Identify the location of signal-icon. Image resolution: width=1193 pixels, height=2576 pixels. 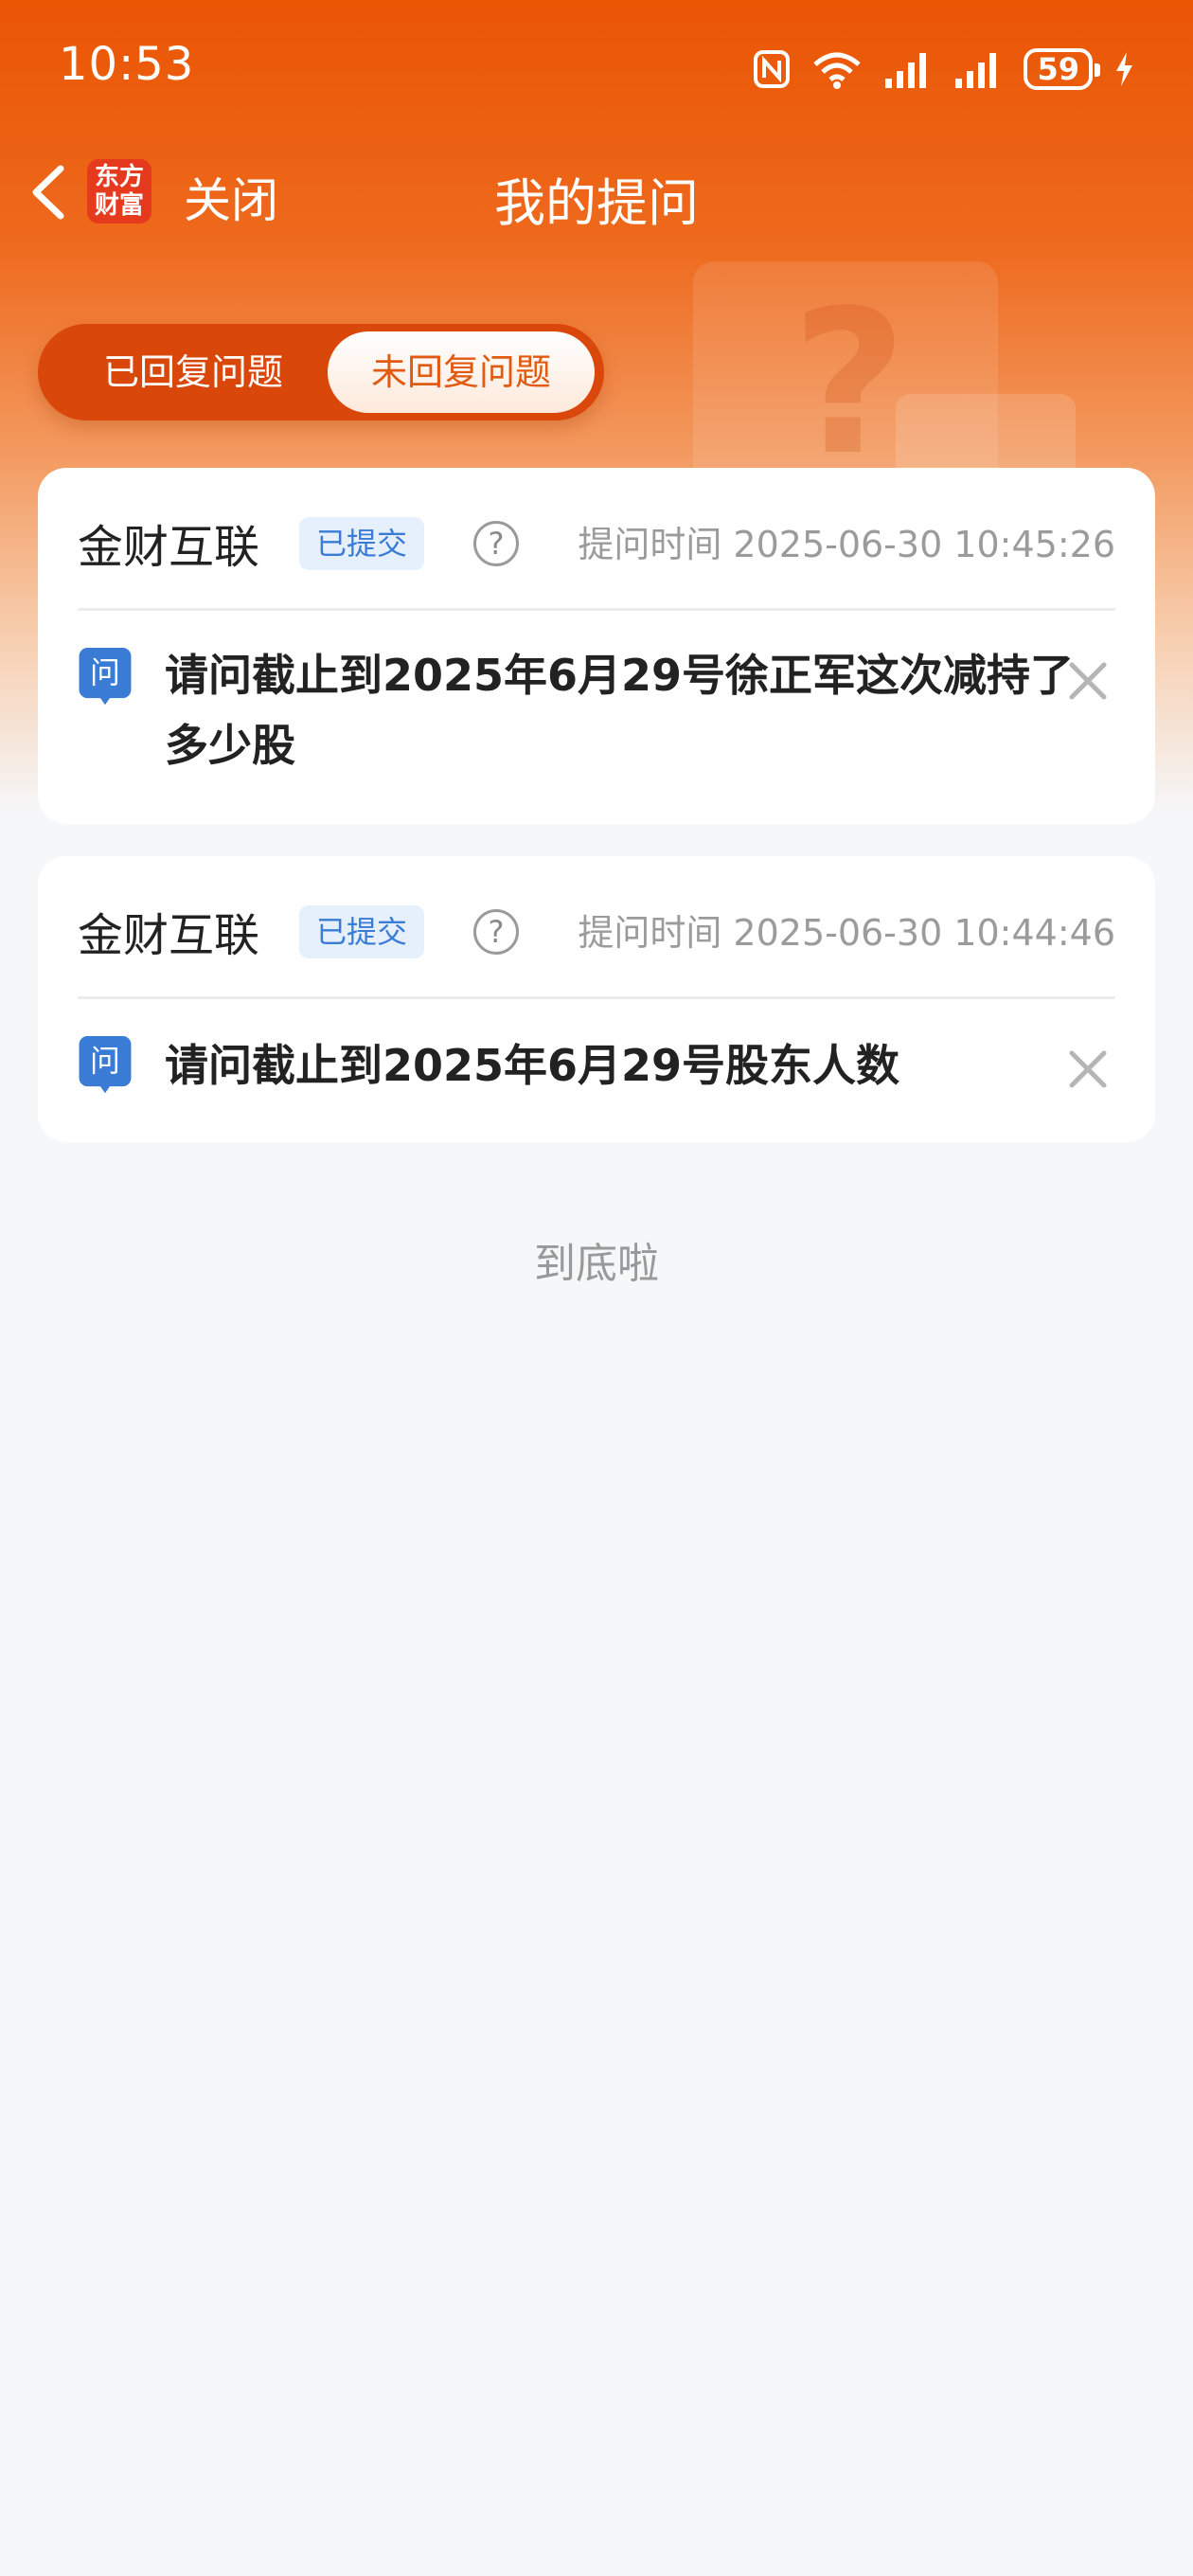
(906, 70).